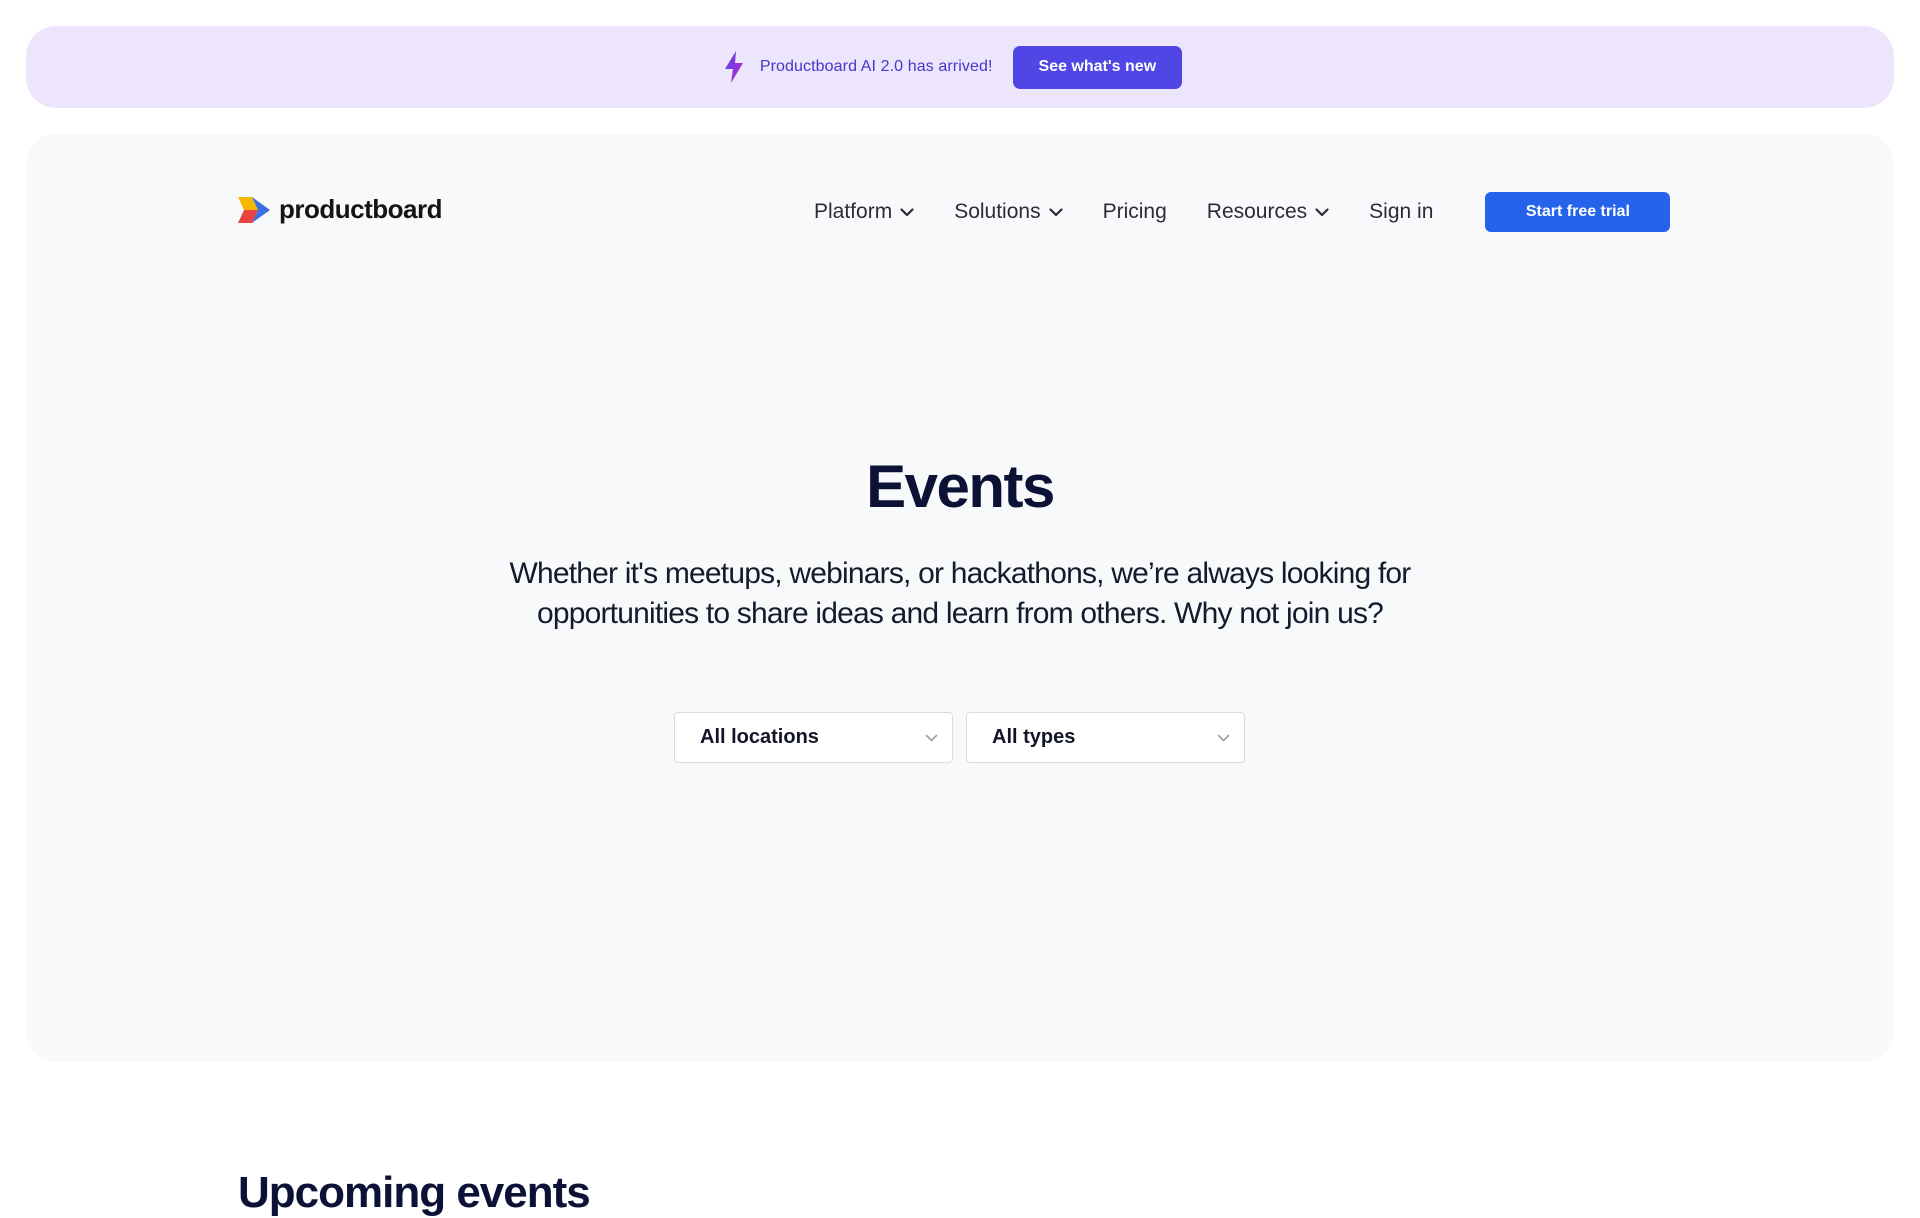  What do you see at coordinates (733, 67) in the screenshot?
I see `lightning-bolt-icon` at bounding box center [733, 67].